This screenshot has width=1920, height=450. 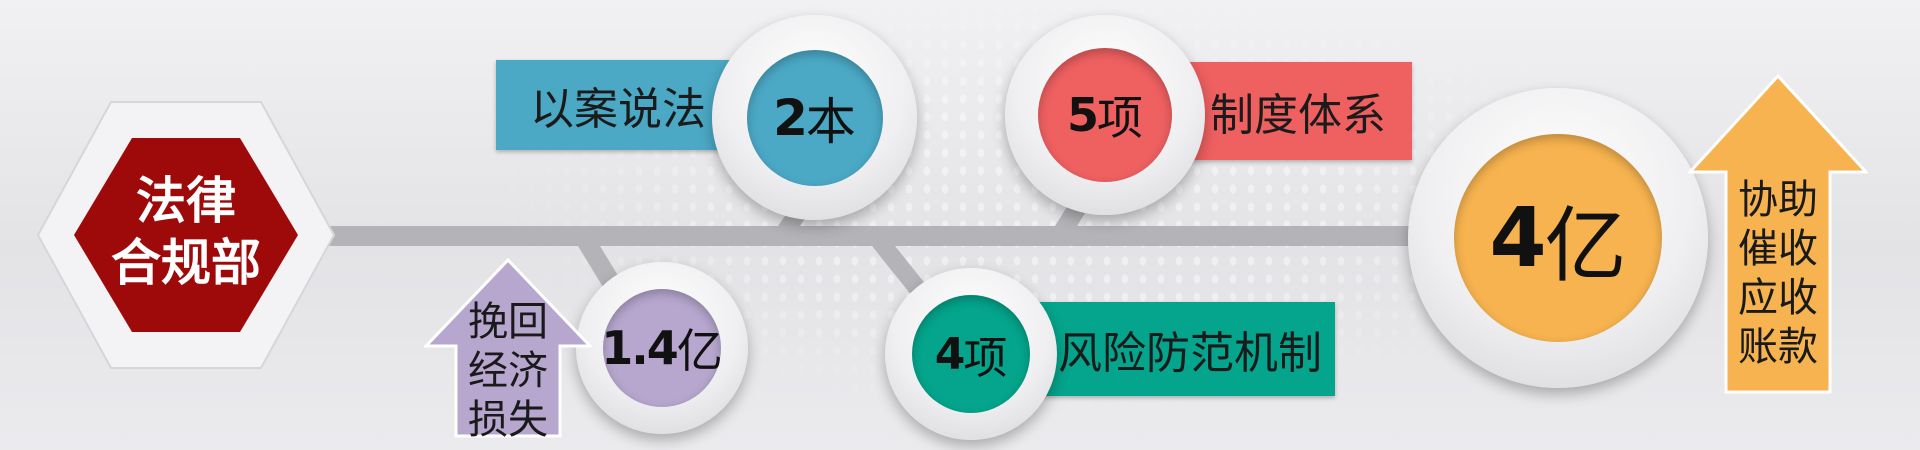 What do you see at coordinates (1778, 249) in the screenshot?
I see `arrow-line: 催收` at bounding box center [1778, 249].